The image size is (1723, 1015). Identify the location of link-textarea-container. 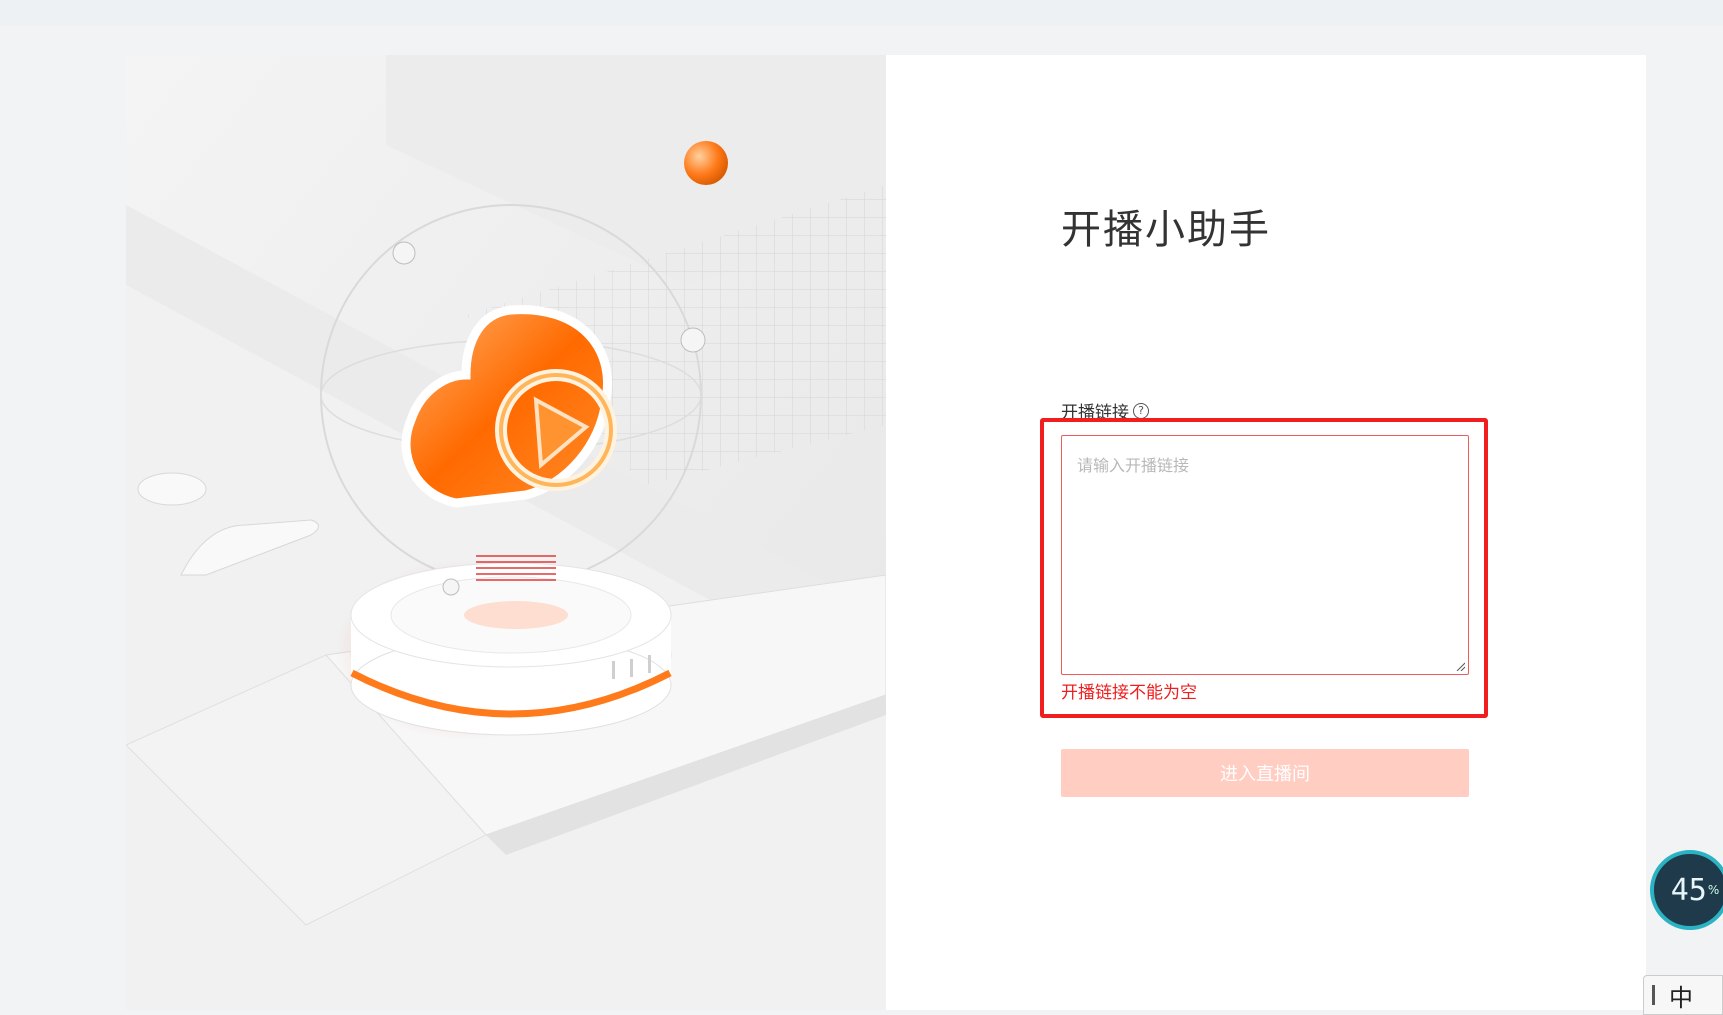
(1265, 555).